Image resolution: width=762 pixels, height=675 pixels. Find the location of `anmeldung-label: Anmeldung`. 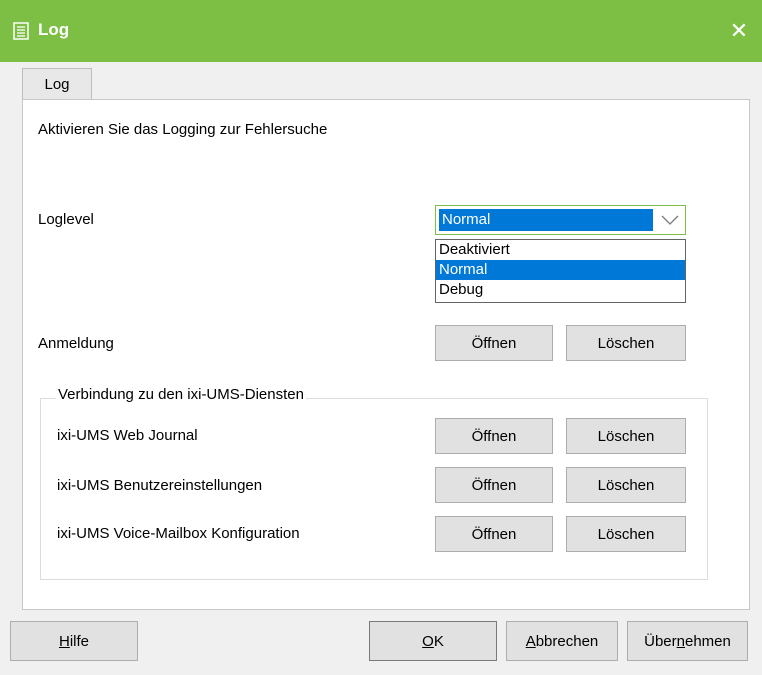

anmeldung-label: Anmeldung is located at coordinates (76, 343).